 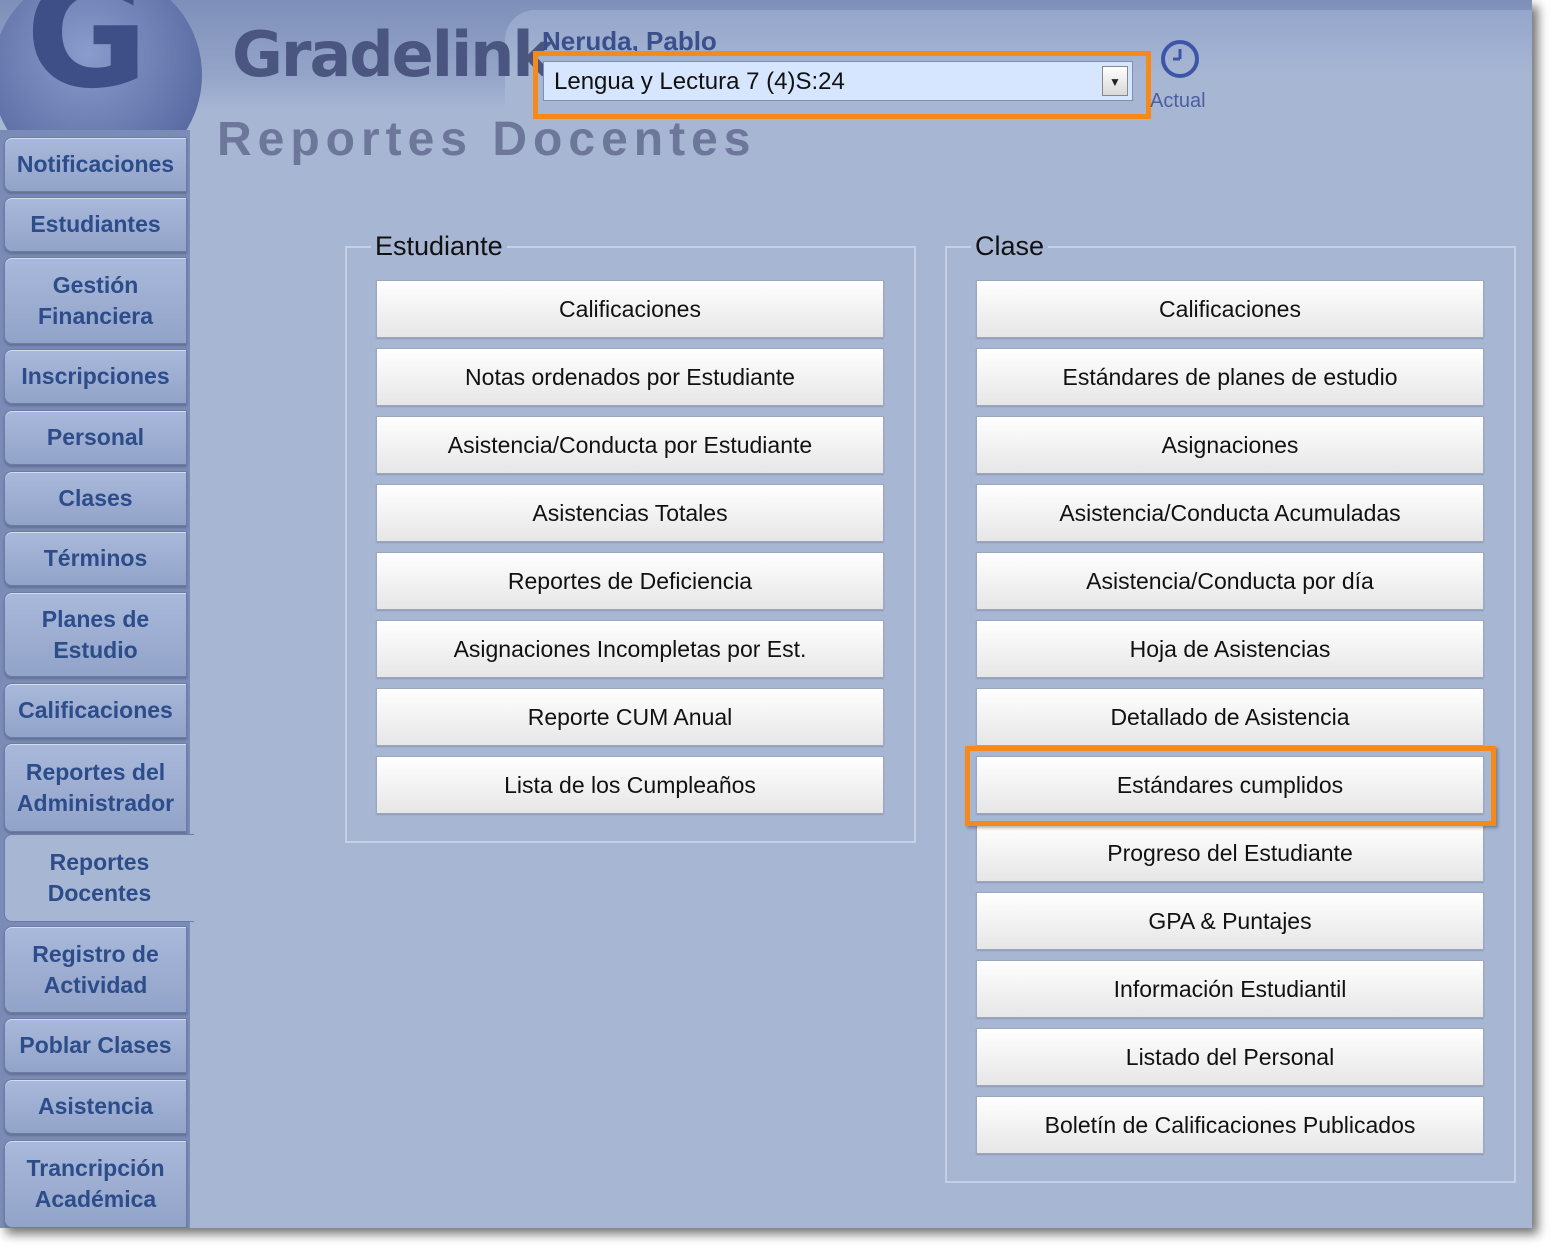 What do you see at coordinates (1115, 81) in the screenshot?
I see `chevron-down-icon: ▼` at bounding box center [1115, 81].